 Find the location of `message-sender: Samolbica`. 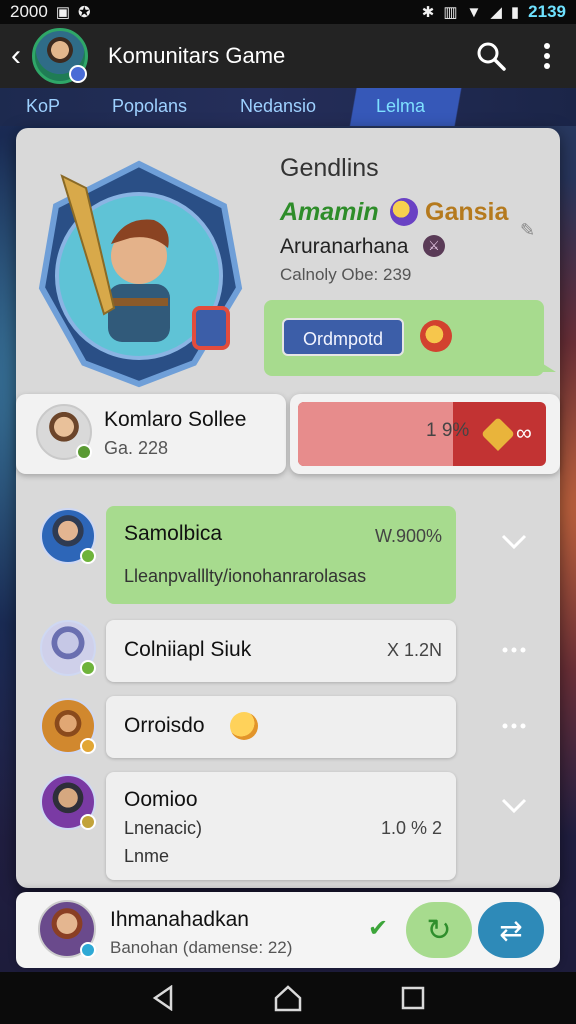

message-sender: Samolbica is located at coordinates (173, 533).